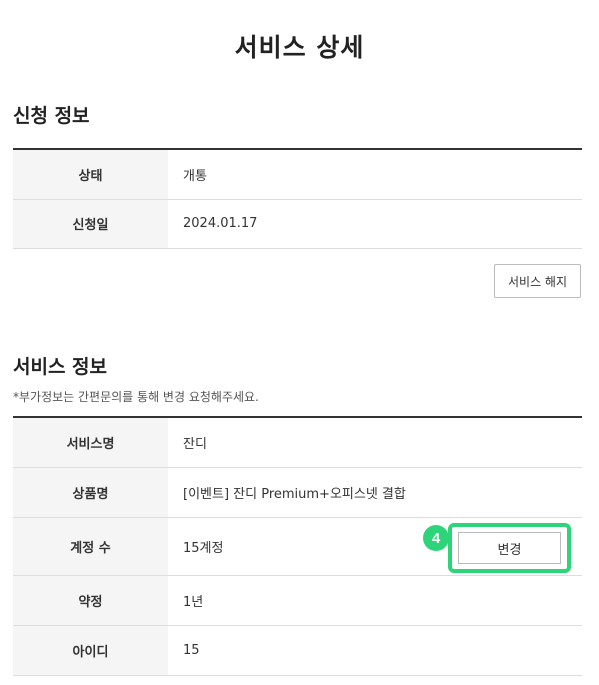 The width and height of the screenshot is (599, 685). Describe the element at coordinates (90, 492) in the screenshot. I see `product-name-label: 상품명` at that location.